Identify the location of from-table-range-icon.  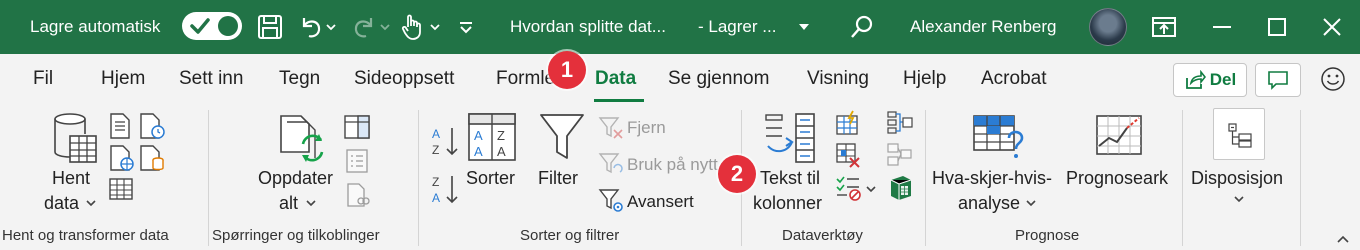
(121, 189).